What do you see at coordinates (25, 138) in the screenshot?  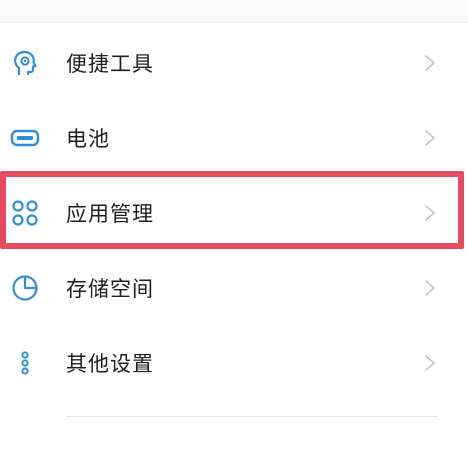 I see `battery-icon` at bounding box center [25, 138].